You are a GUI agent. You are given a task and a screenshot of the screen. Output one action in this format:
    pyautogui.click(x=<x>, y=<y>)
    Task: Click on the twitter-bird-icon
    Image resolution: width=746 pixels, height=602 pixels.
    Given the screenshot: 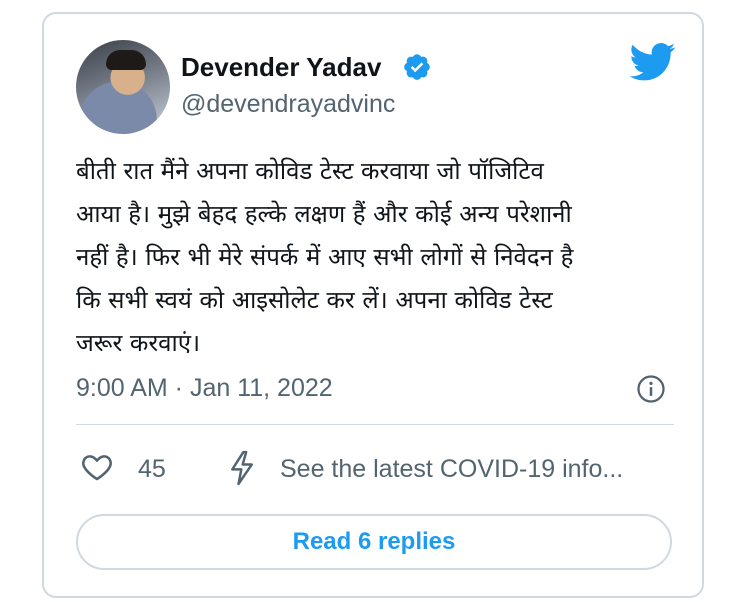 What is the action you would take?
    pyautogui.click(x=653, y=62)
    